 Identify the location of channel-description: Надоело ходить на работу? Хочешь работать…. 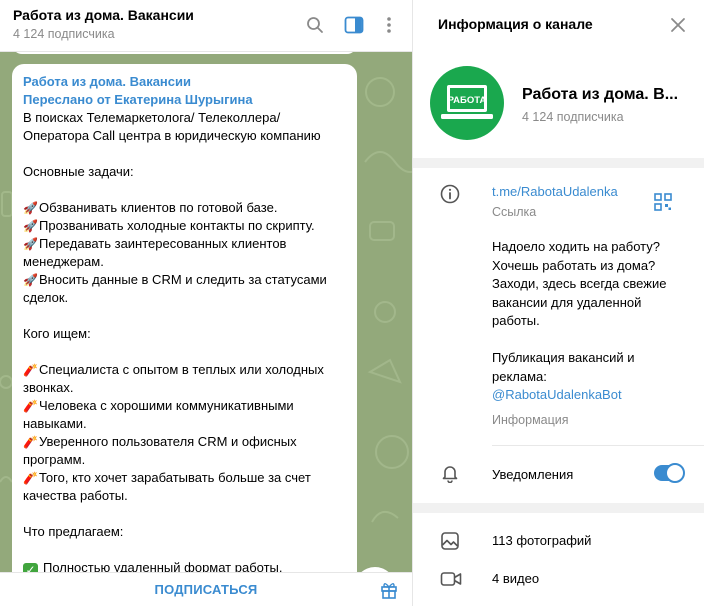
(579, 321).